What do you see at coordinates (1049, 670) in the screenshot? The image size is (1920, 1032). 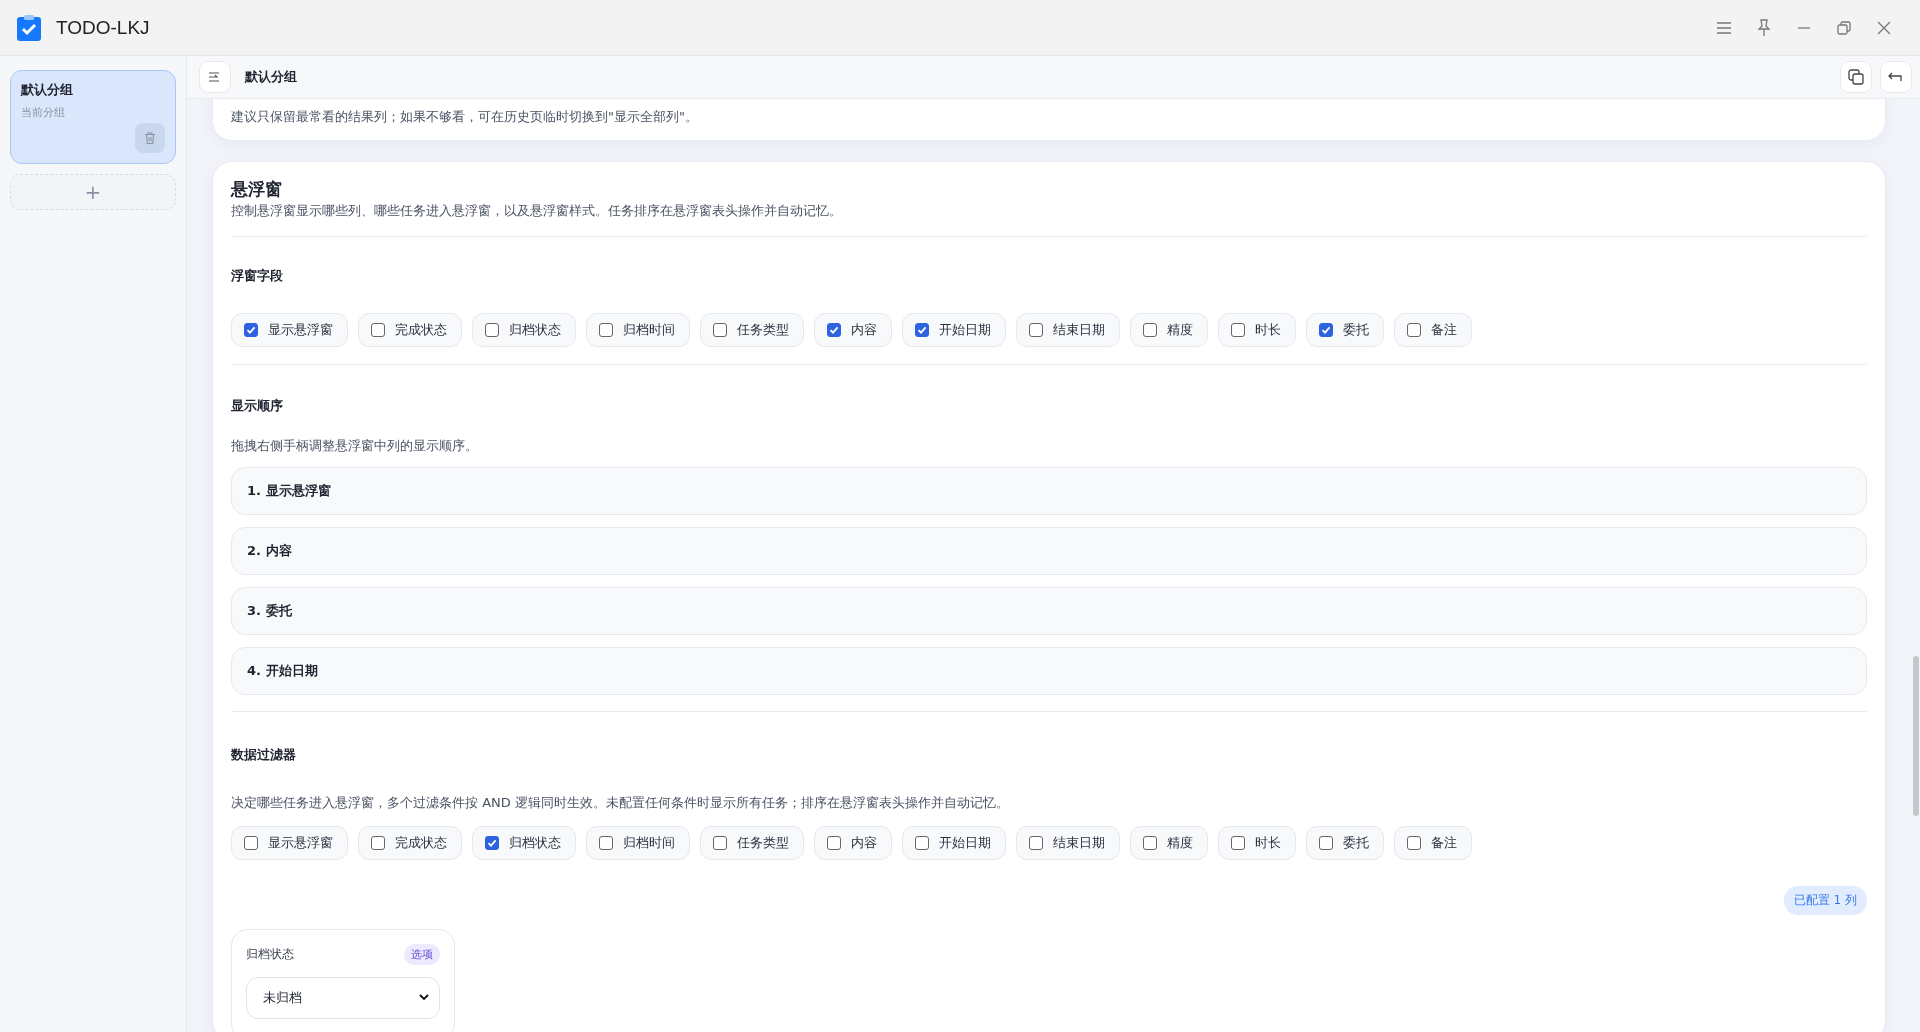 I see `order-row: 4. 开始日期` at bounding box center [1049, 670].